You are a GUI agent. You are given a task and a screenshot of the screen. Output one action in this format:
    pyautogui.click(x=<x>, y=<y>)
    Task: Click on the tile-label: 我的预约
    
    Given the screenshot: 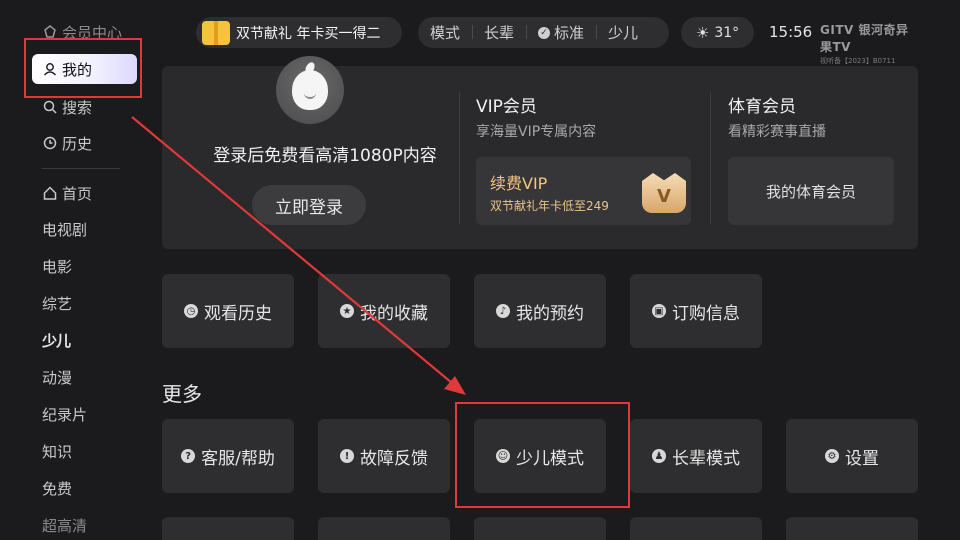 What is the action you would take?
    pyautogui.click(x=550, y=313)
    